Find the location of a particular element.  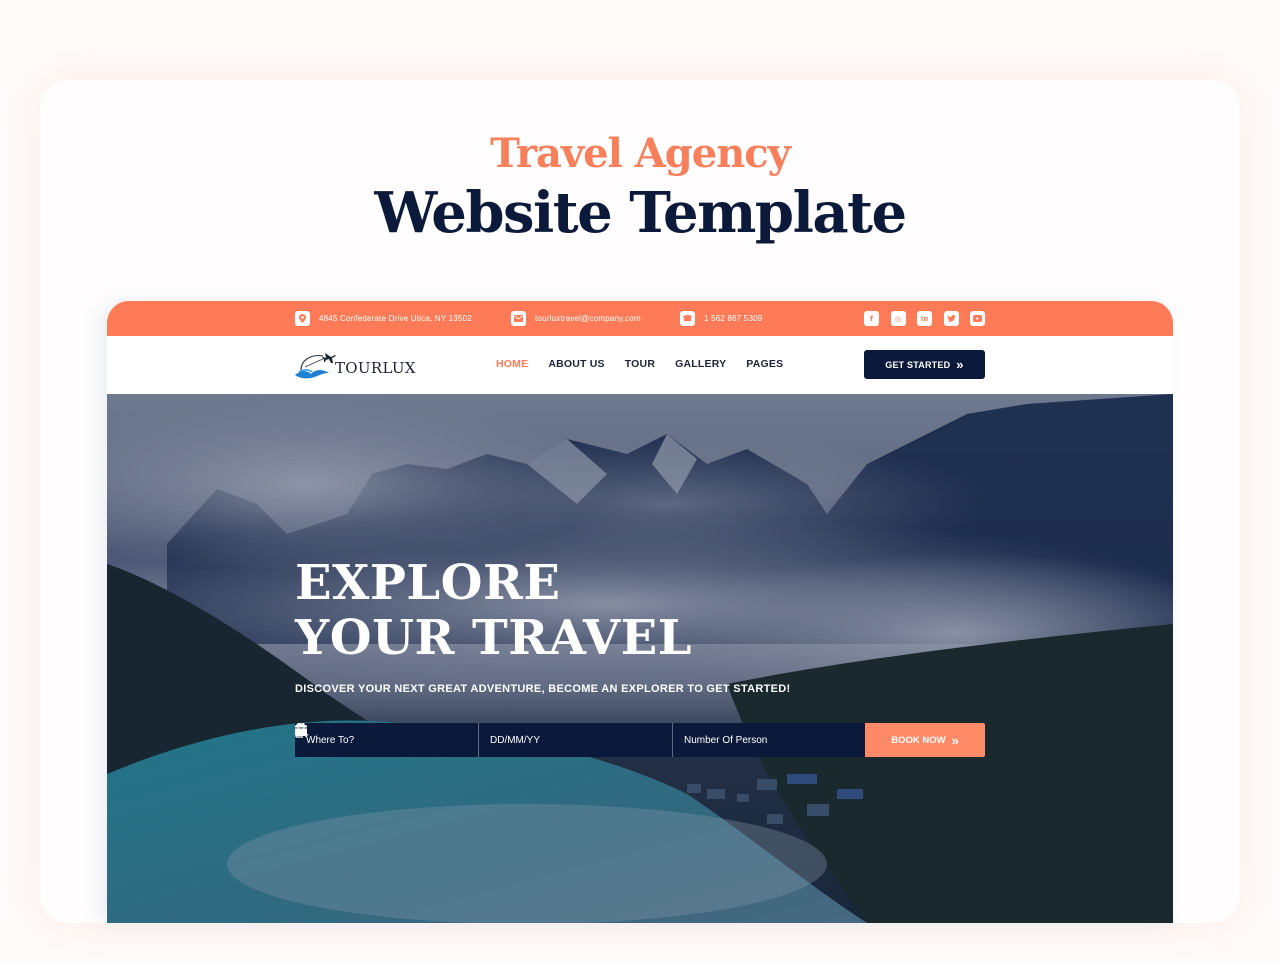

nav-item-pages: PAGES is located at coordinates (764, 364).